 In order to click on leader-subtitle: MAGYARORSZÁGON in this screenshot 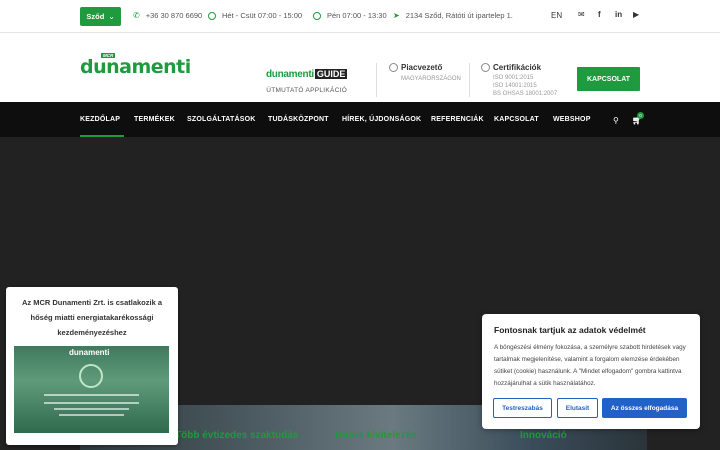, I will do `click(431, 79)`.